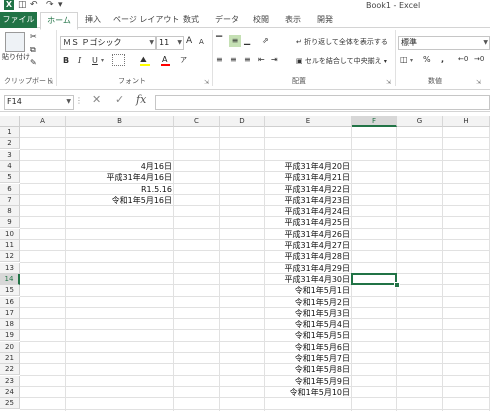 The height and width of the screenshot is (411, 490). I want to click on column-header-a: A, so click(43, 121).